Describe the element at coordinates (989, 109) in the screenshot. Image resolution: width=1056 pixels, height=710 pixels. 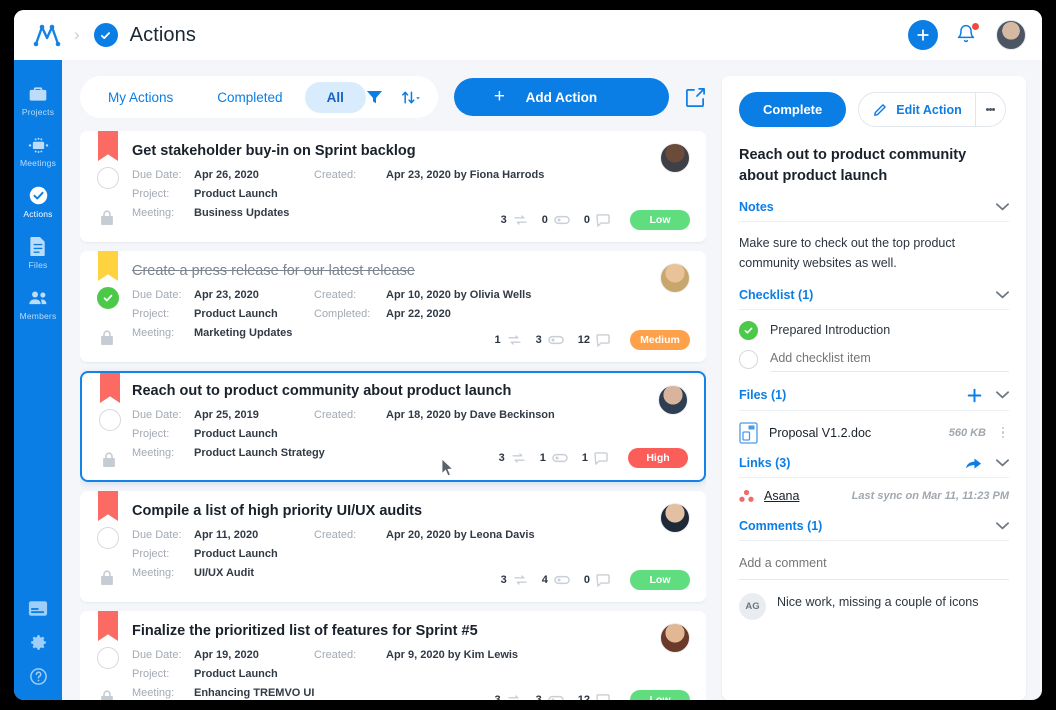
I see `more-vertical-icon` at that location.